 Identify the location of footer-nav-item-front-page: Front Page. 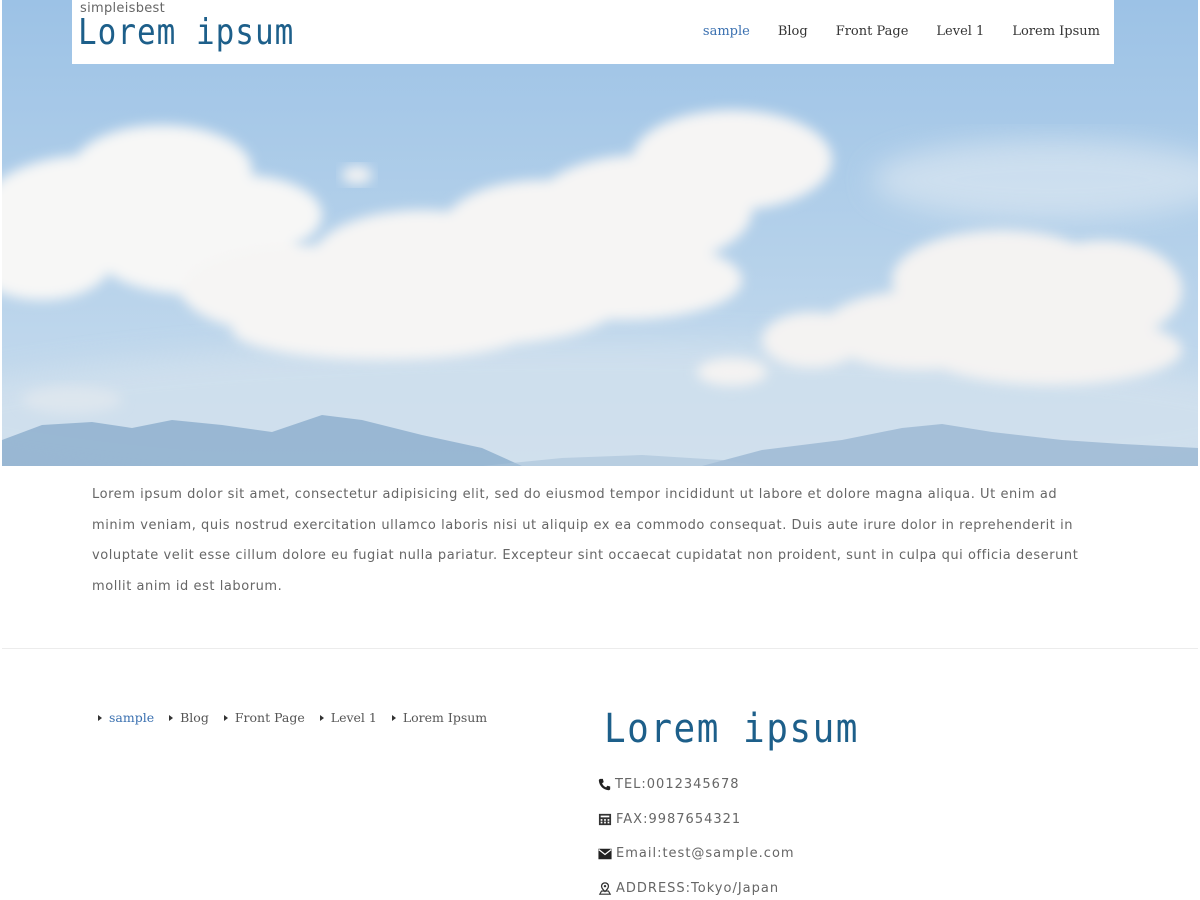
(264, 717).